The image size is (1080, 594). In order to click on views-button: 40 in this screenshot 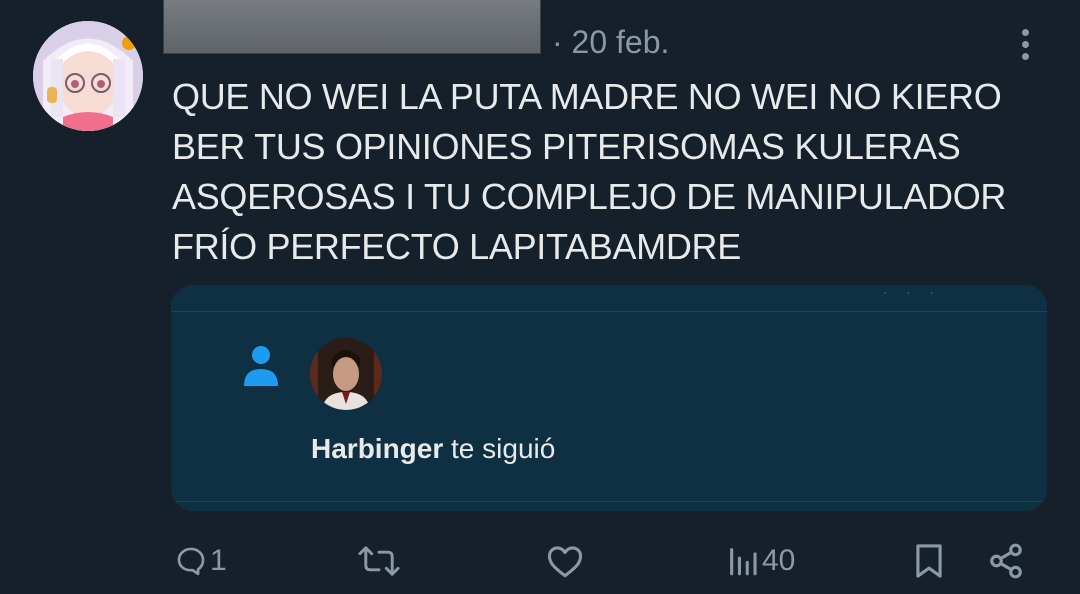, I will do `click(760, 561)`.